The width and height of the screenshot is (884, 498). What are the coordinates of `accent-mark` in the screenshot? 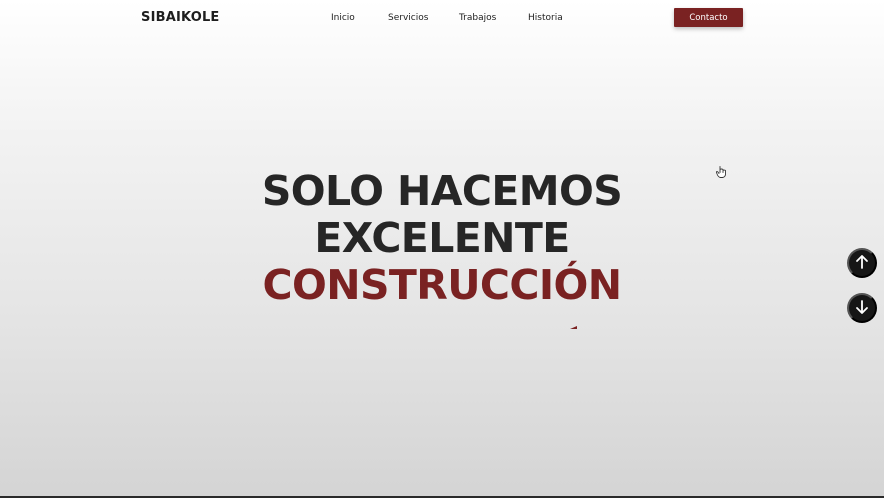 It's located at (573, 327).